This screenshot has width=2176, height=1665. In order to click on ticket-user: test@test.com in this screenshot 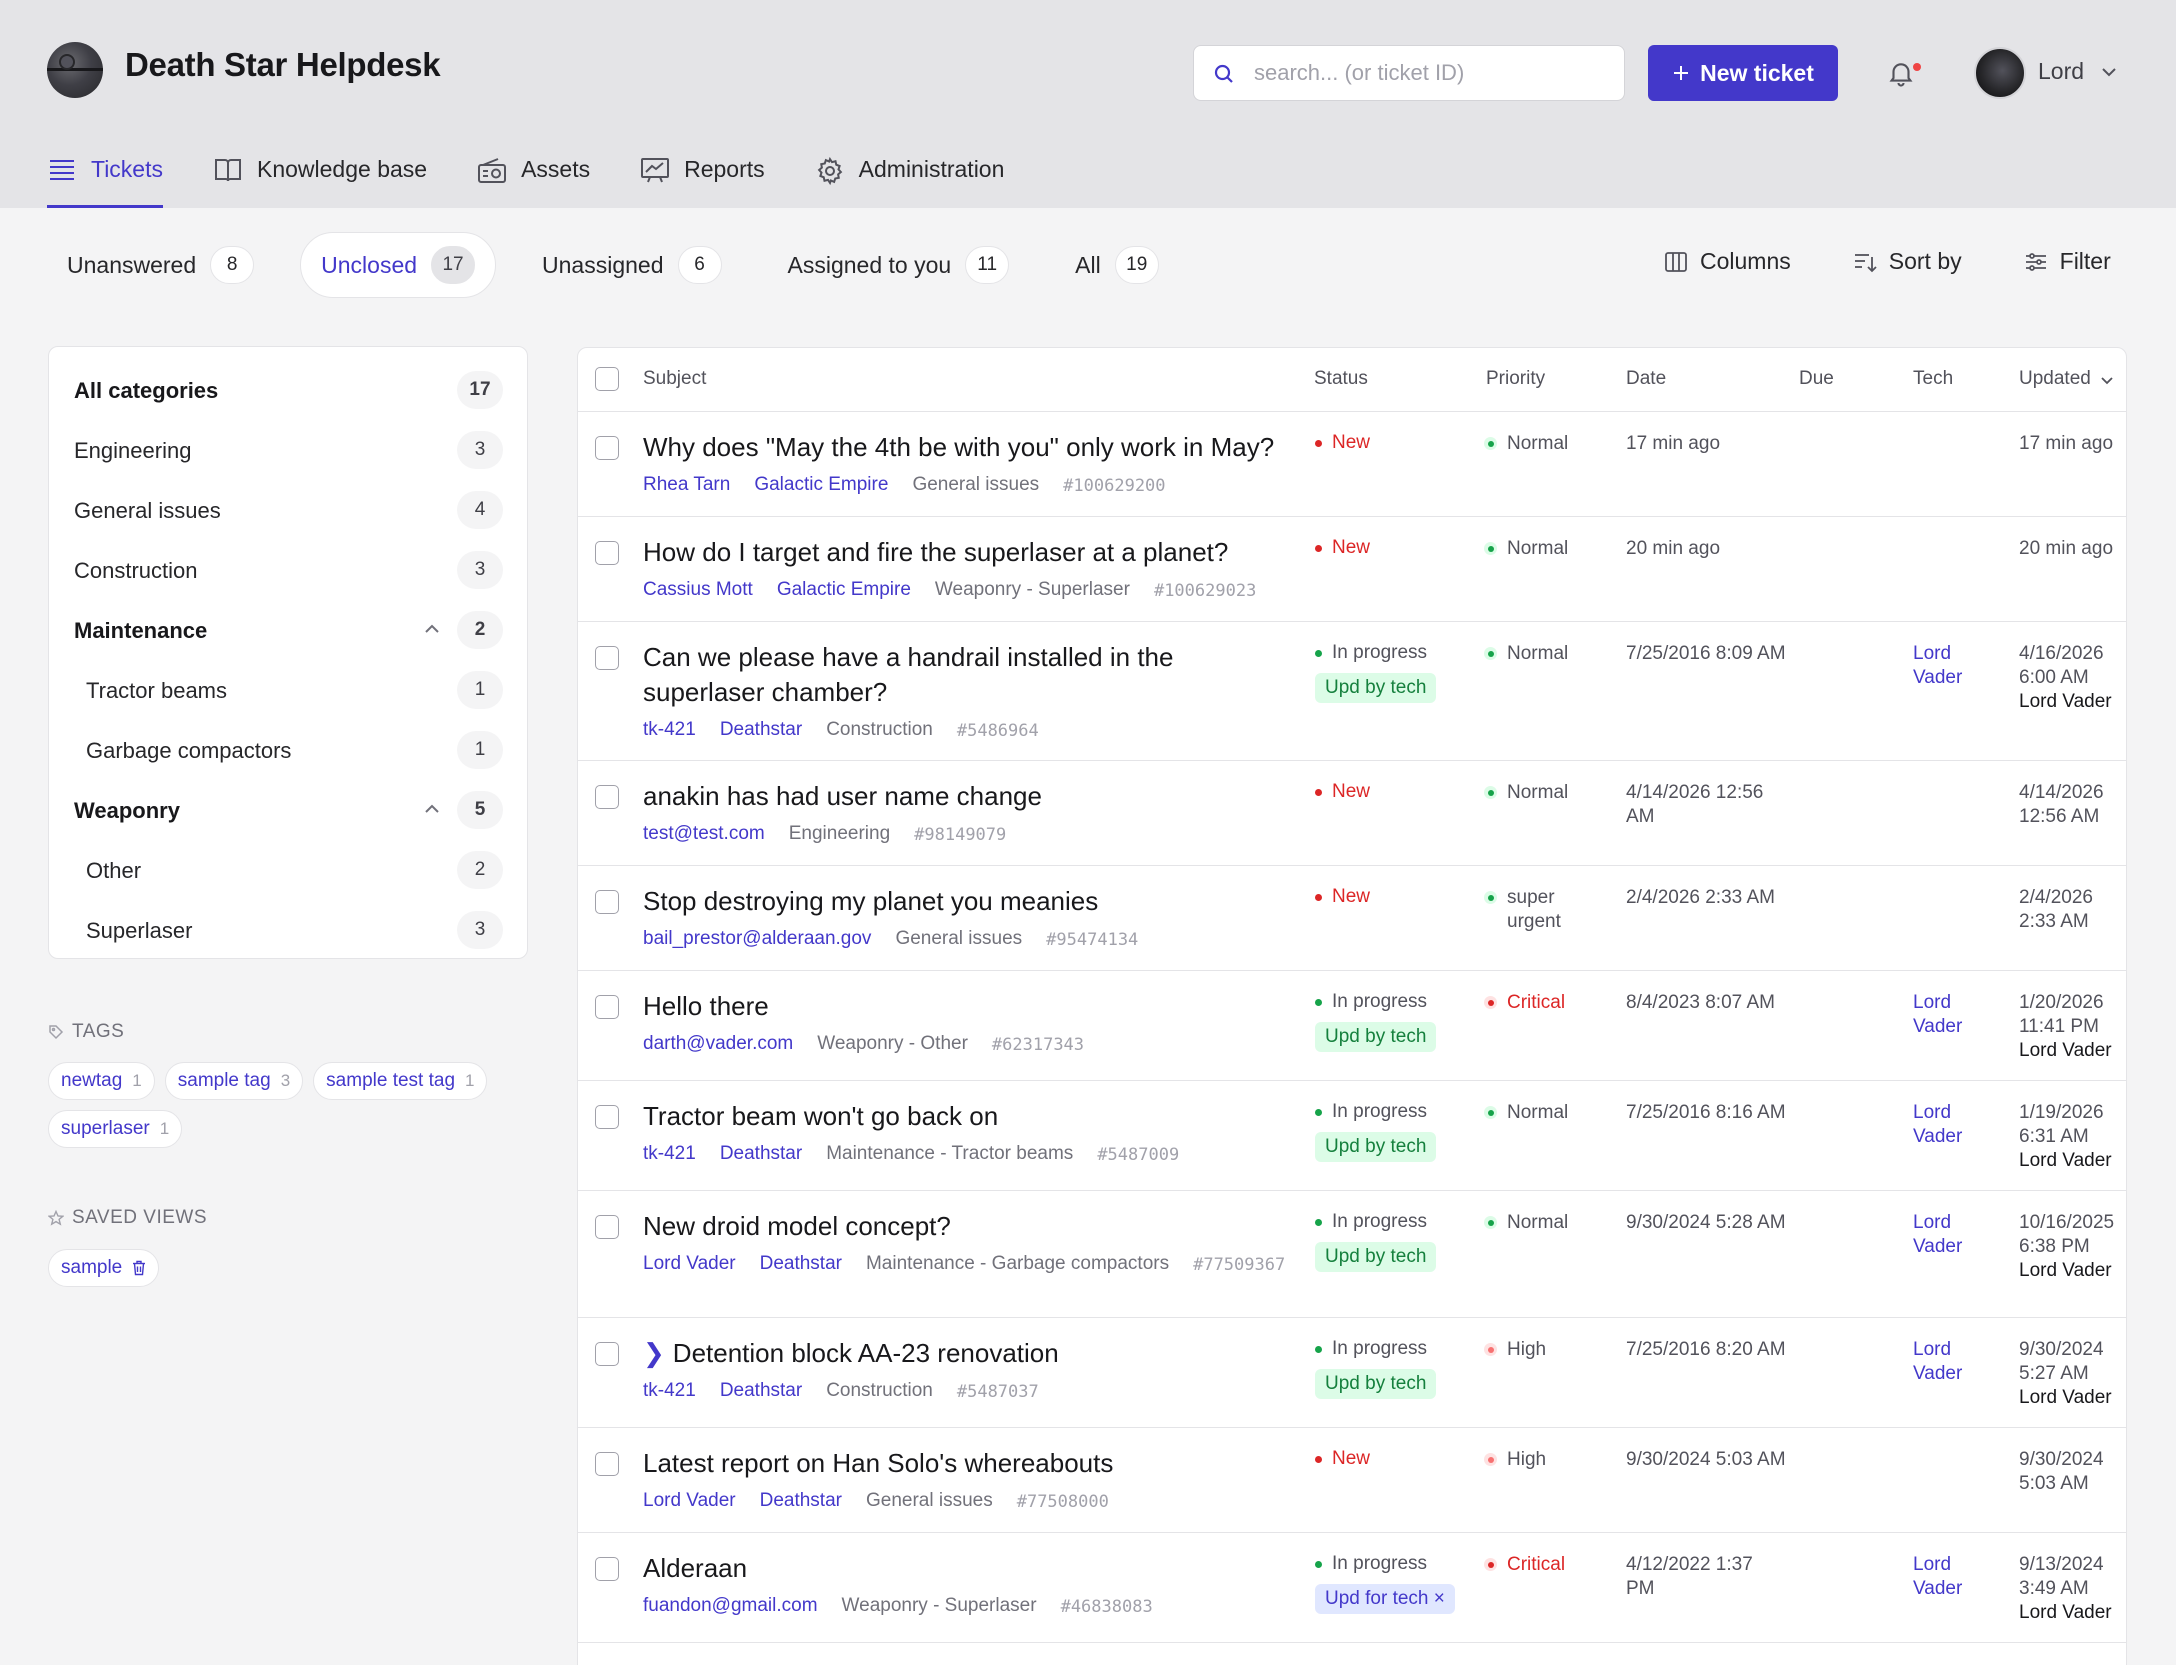, I will do `click(704, 834)`.